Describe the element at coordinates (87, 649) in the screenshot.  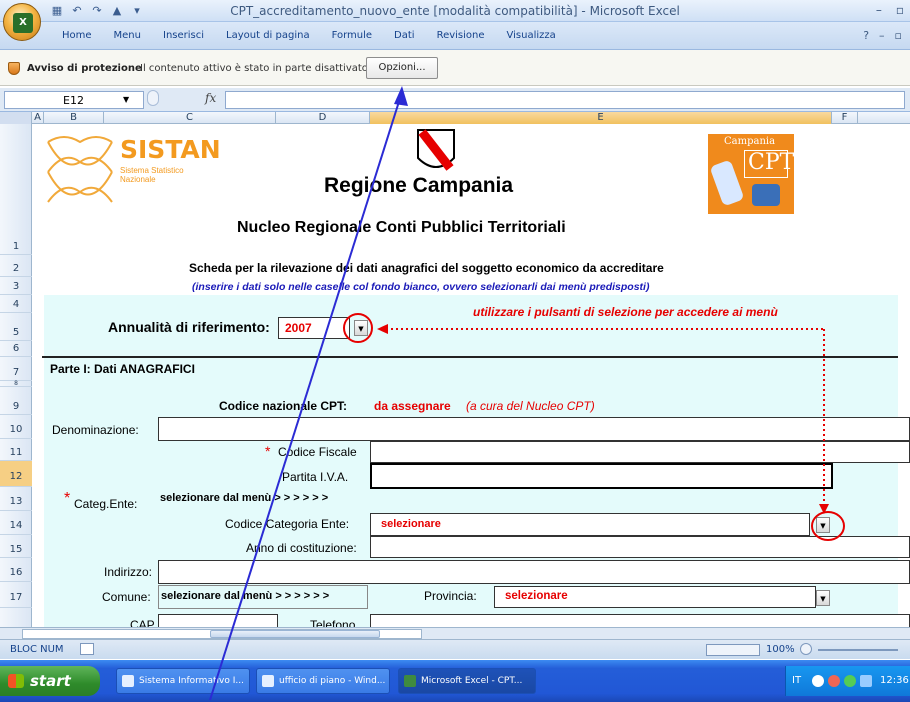
I see `macro-record-icon` at that location.